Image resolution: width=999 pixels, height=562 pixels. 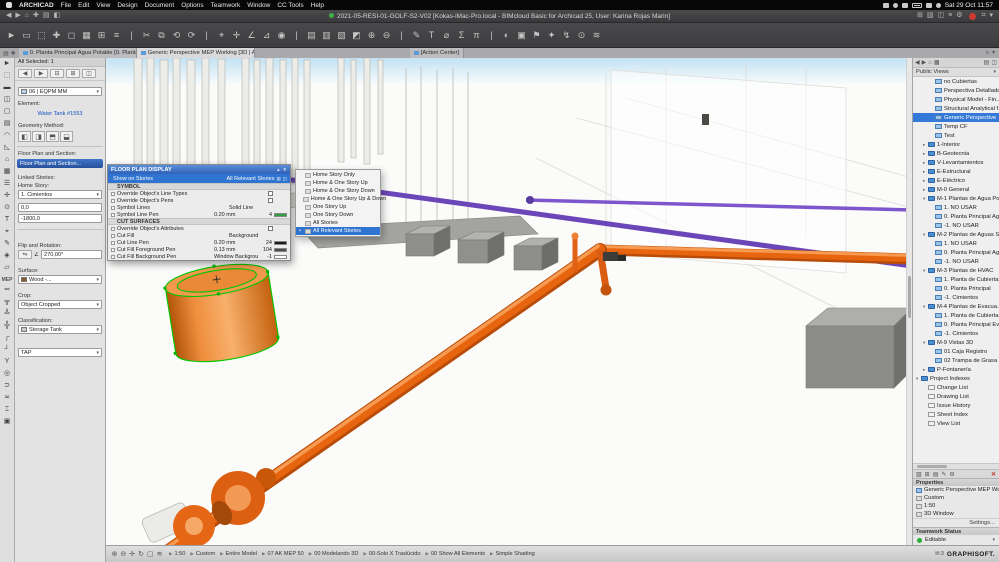 What do you see at coordinates (7, 172) in the screenshot?
I see `tool-icon: ▦` at bounding box center [7, 172].